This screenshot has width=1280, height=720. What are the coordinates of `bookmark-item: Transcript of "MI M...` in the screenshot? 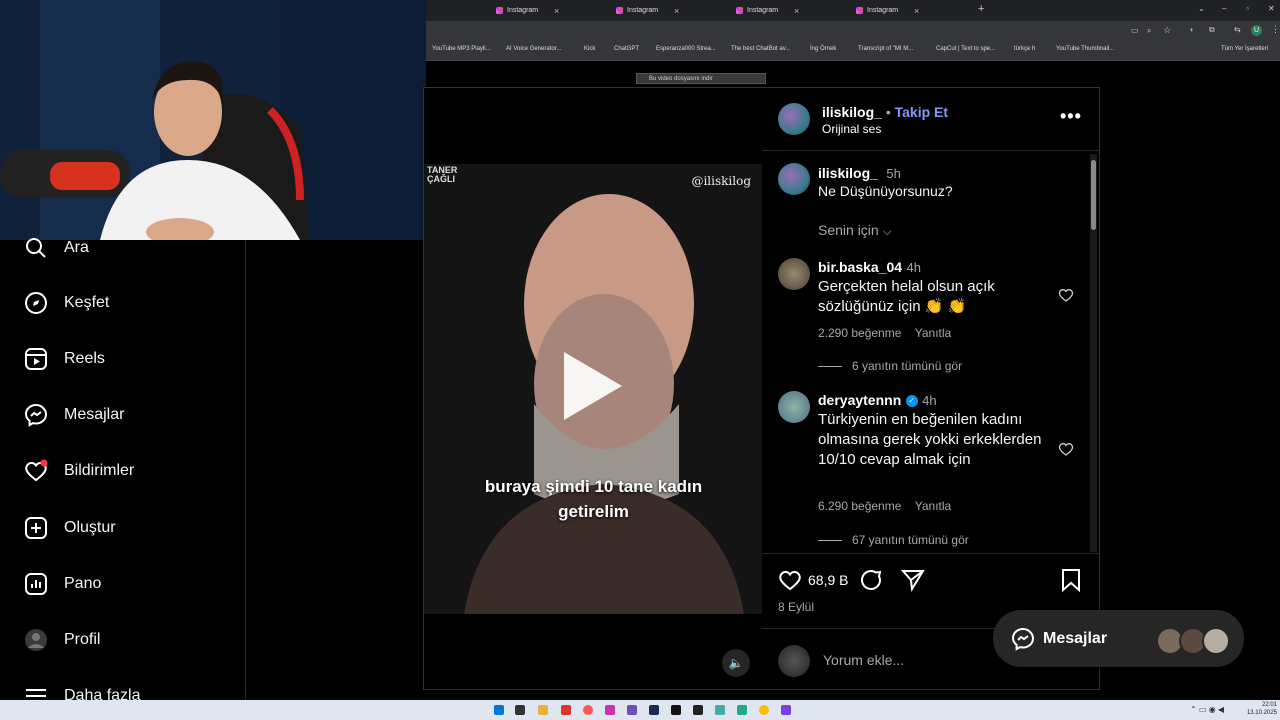 It's located at (885, 49).